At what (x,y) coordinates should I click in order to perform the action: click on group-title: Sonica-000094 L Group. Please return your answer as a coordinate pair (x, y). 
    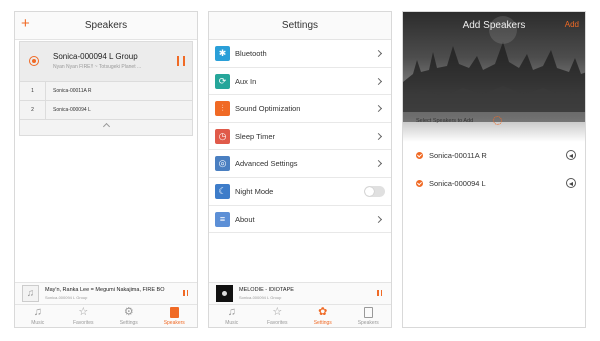
    Looking at the image, I should click on (95, 56).